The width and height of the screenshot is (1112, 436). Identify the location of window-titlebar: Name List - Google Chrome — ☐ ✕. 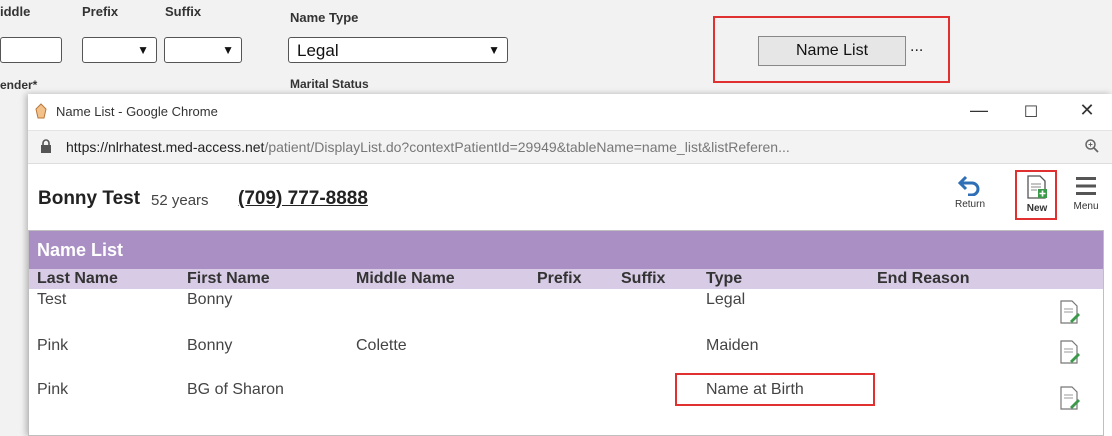
(570, 112).